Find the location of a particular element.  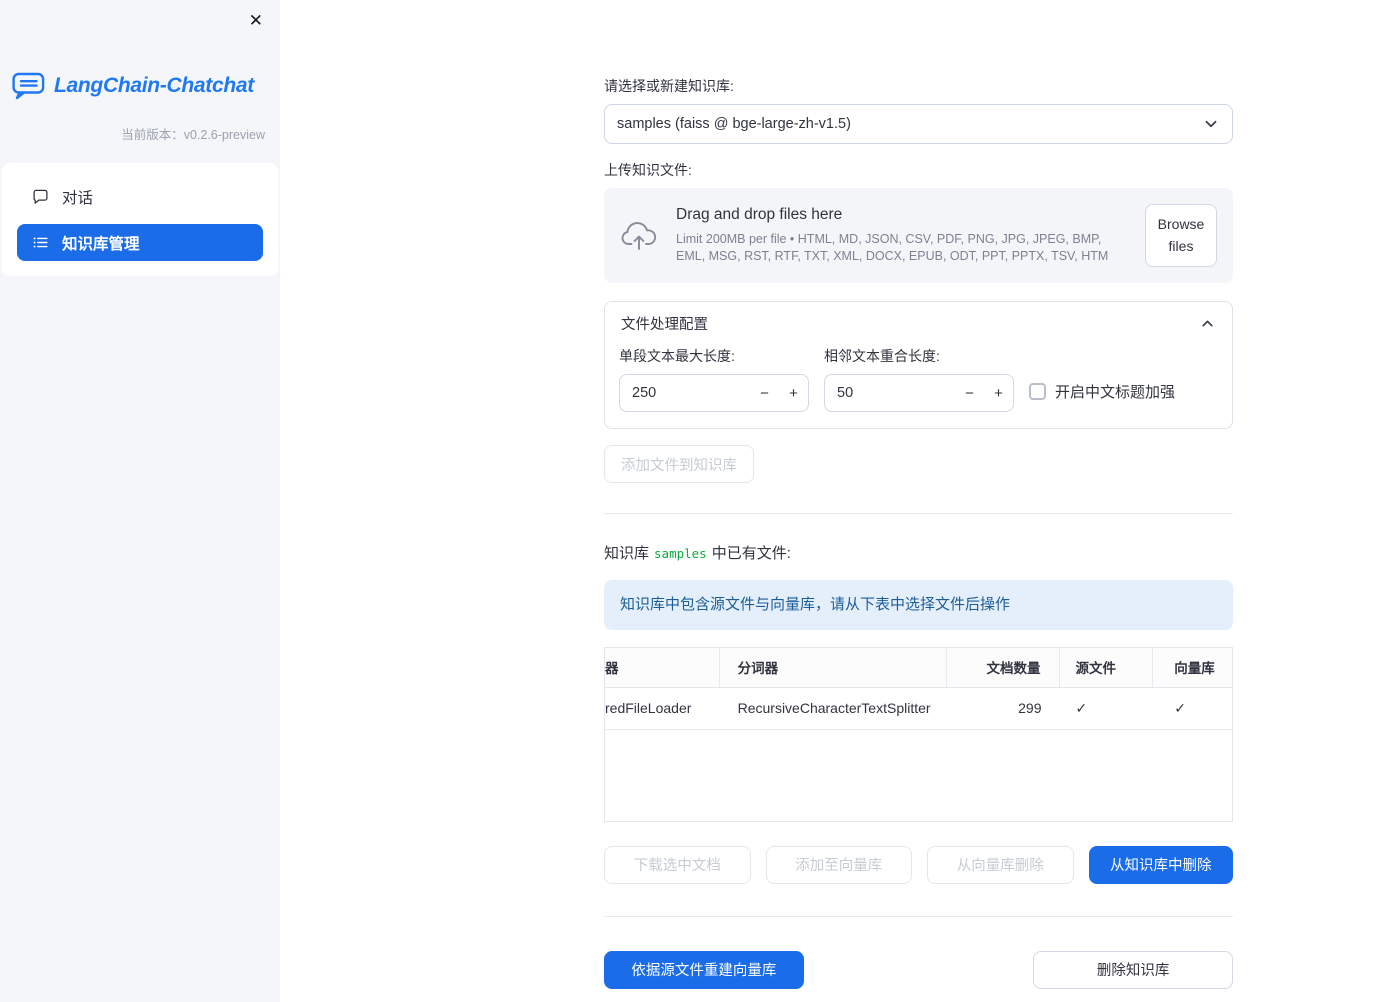

max-length-group: 单段文本最大长度: 250 − + is located at coordinates (714, 379).